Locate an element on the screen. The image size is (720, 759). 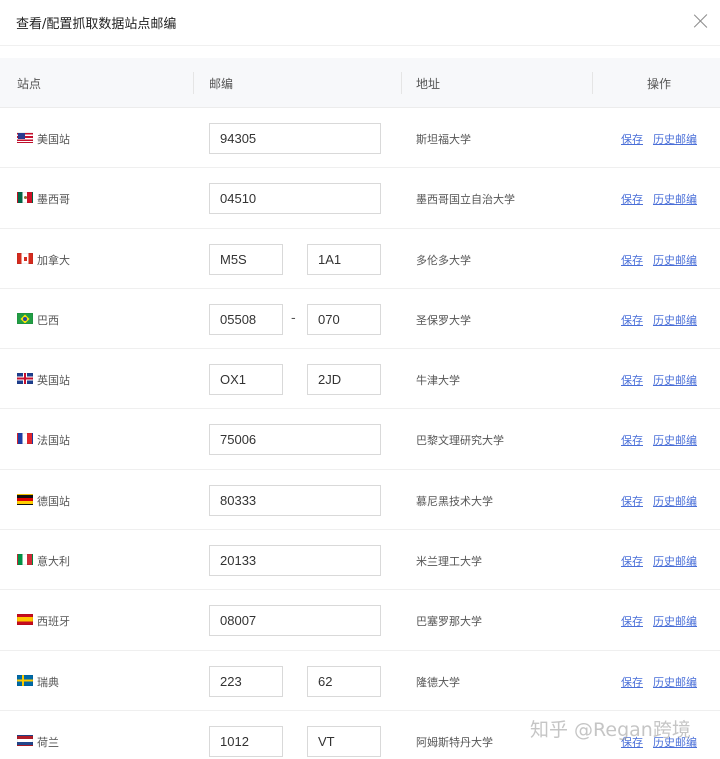
table-row: 法国站 巴黎文理研究大学 保存 历史邮编 is located at coordinates (360, 439).